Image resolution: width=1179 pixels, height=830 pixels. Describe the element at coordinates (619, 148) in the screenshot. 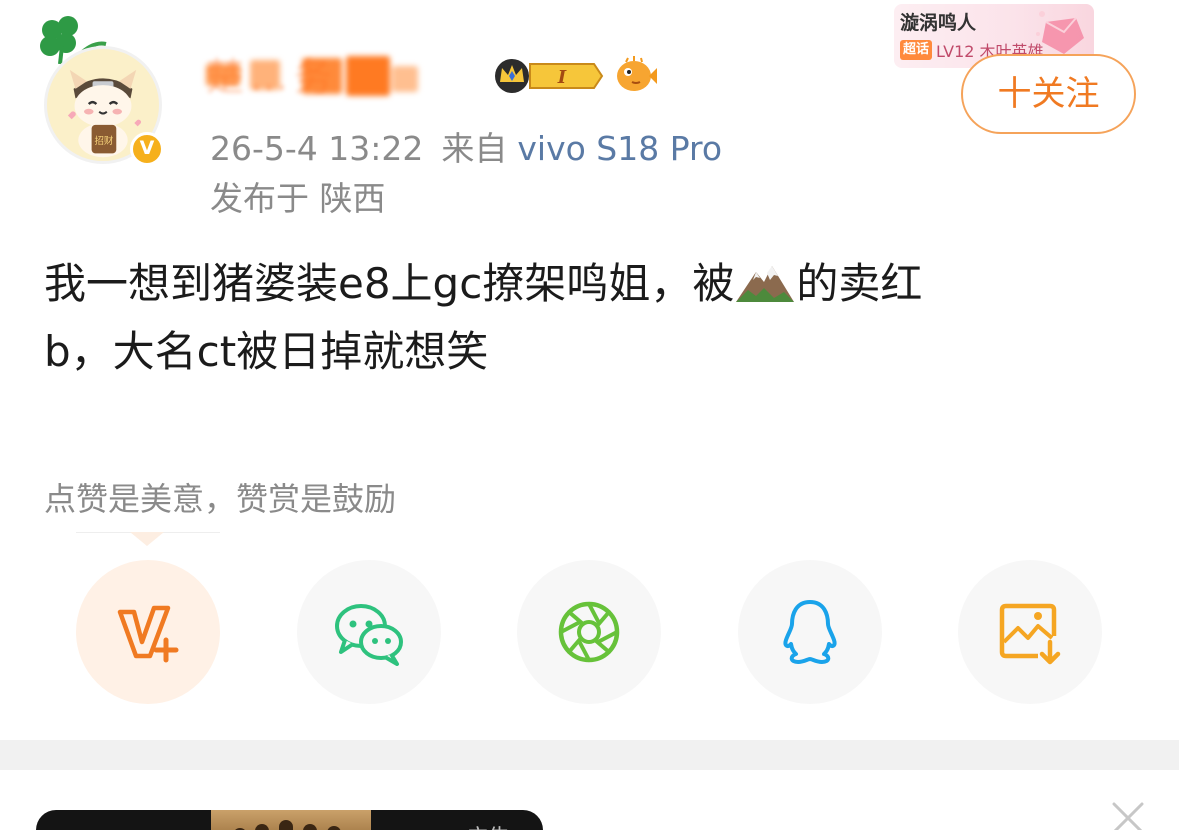

I see `device-link: vivo S18 Pro` at that location.